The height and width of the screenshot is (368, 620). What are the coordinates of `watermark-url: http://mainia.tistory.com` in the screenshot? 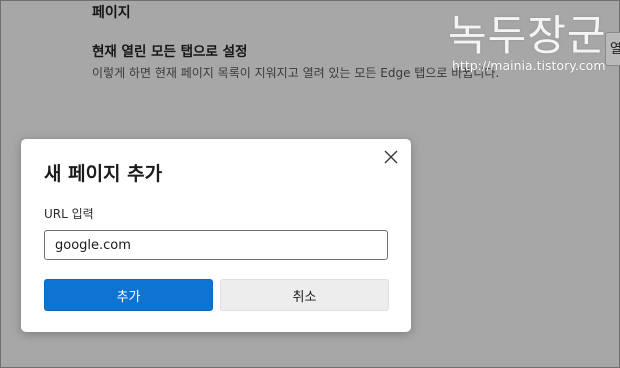 It's located at (529, 65).